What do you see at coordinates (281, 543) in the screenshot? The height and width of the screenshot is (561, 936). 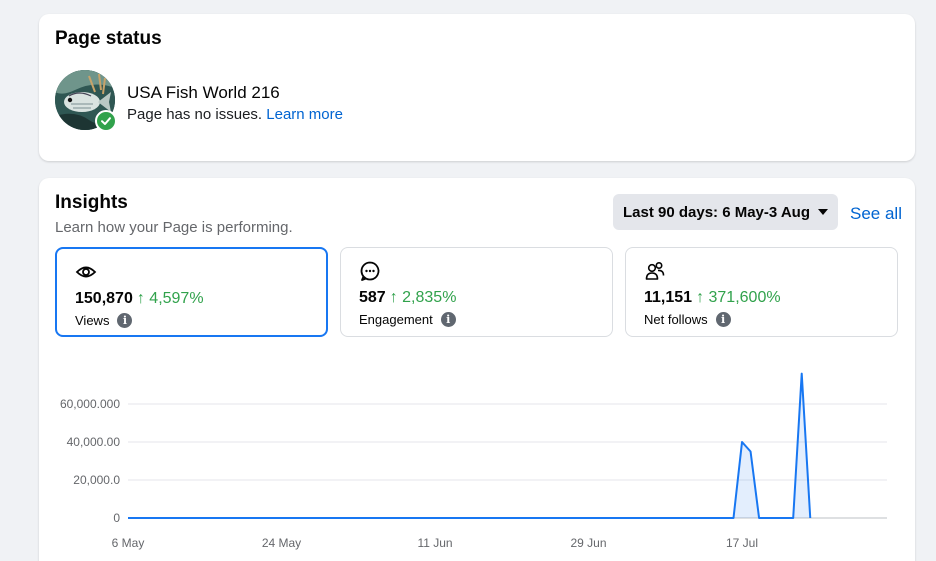 I see `x-tick-label: 24 May` at bounding box center [281, 543].